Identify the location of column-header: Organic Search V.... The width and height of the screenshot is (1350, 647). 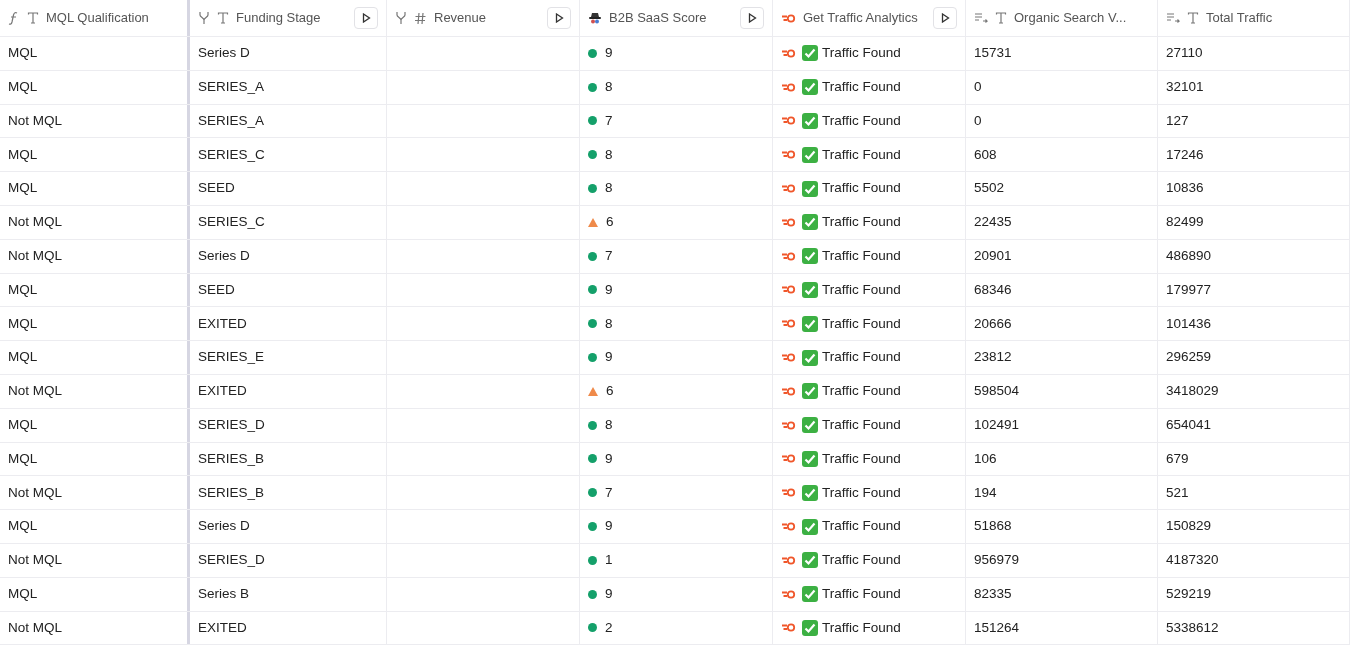
(1062, 18).